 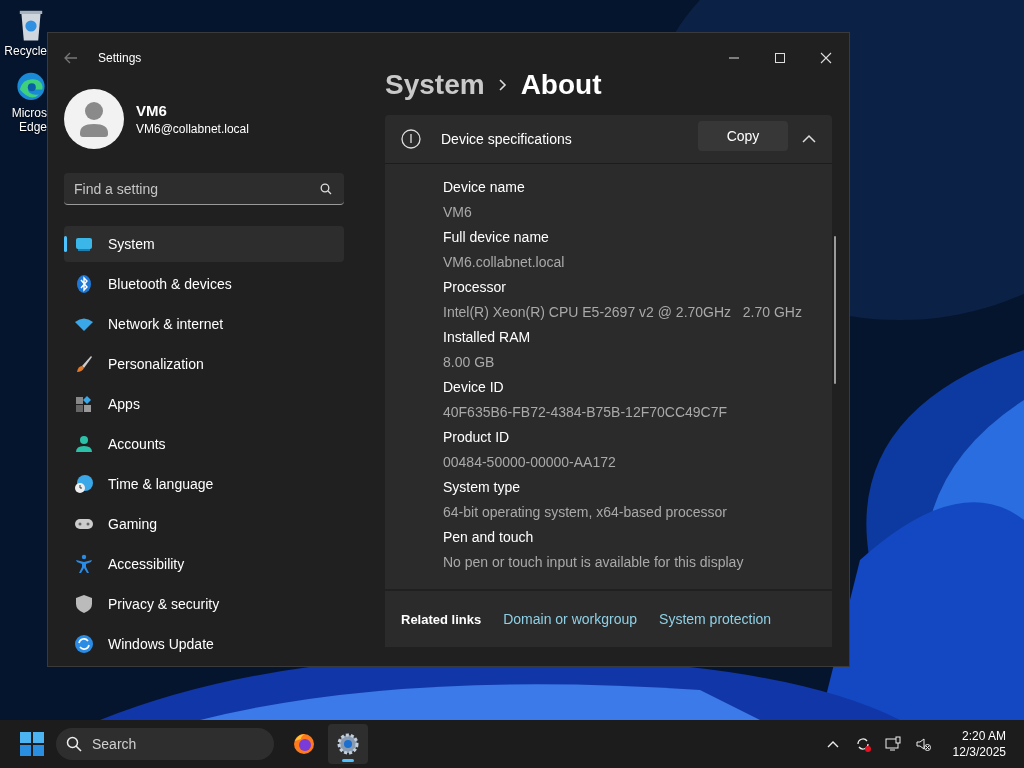 I want to click on sidebar-item: Time & language, so click(x=204, y=484).